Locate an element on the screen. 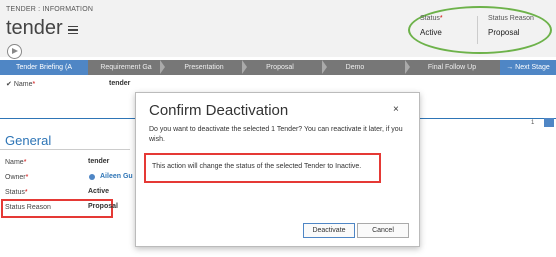 The width and height of the screenshot is (556, 257). owner-value: Aileen Gu is located at coordinates (116, 176).